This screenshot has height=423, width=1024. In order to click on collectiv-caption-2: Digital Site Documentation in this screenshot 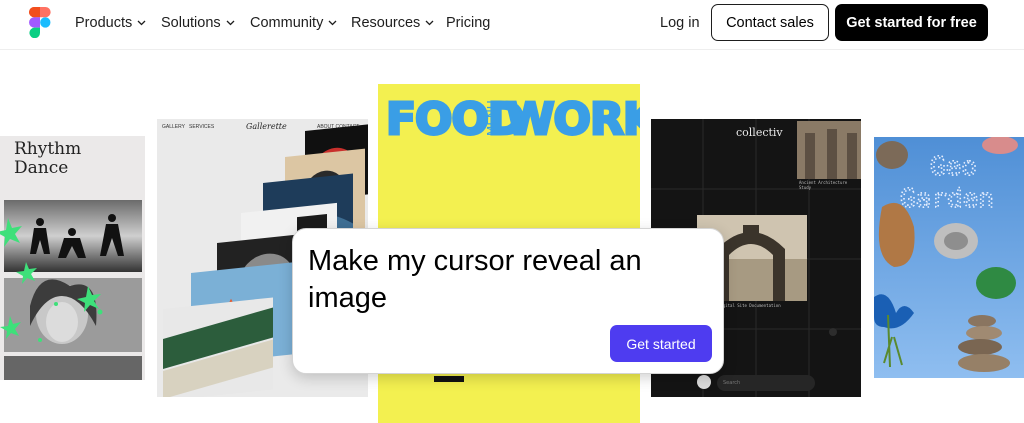, I will do `click(749, 305)`.